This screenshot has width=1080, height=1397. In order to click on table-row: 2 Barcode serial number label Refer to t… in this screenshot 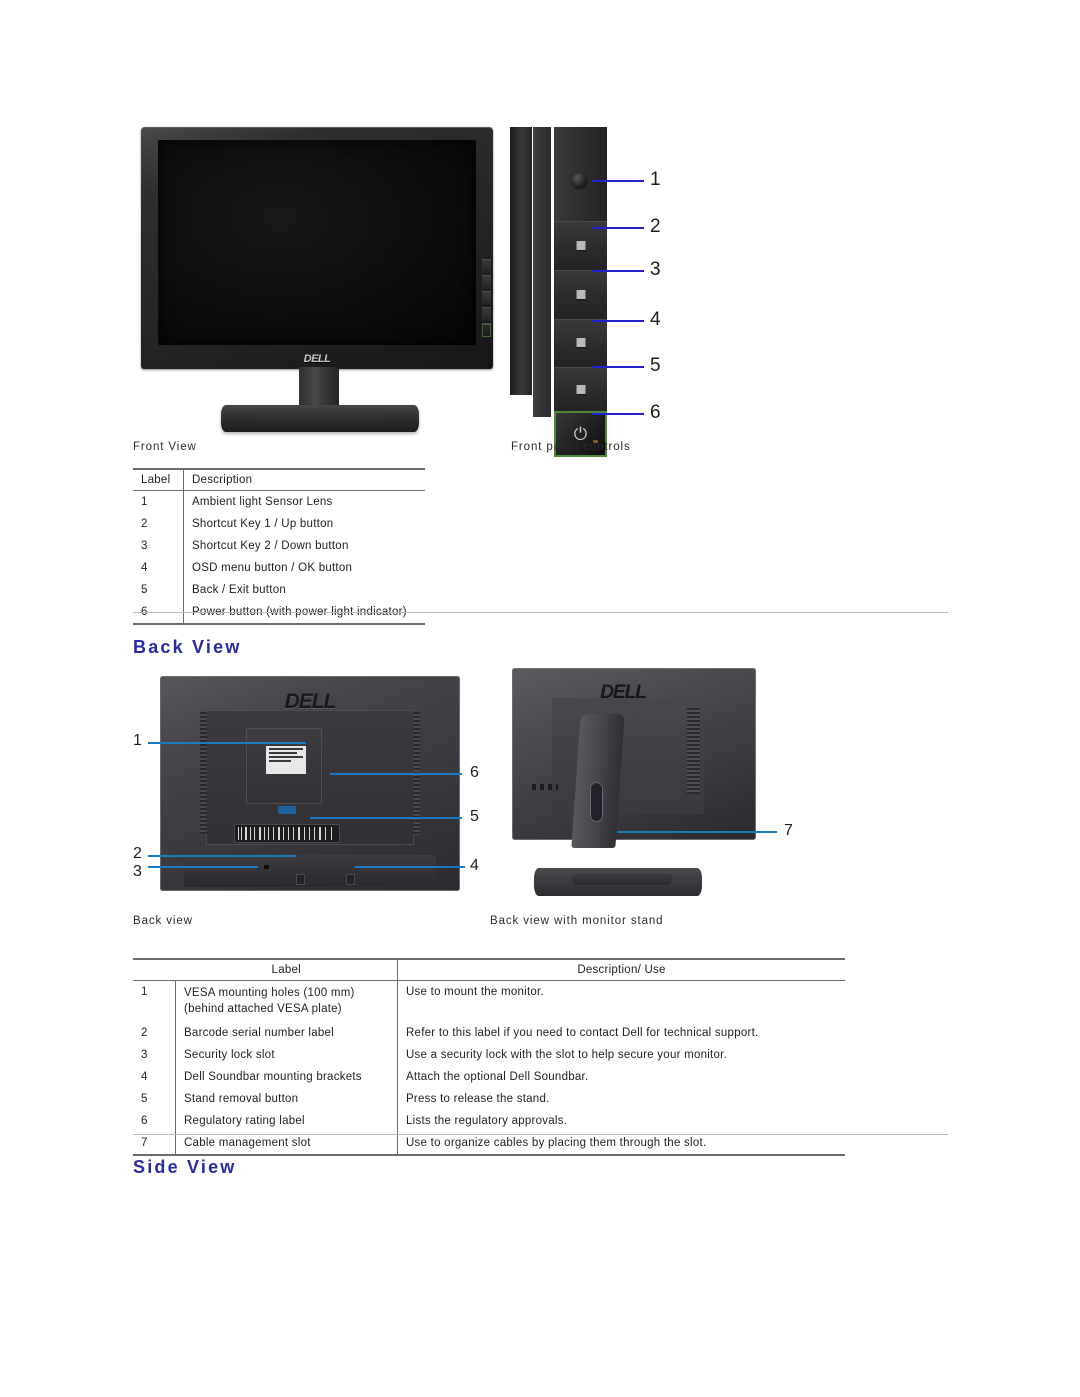, I will do `click(489, 1033)`.